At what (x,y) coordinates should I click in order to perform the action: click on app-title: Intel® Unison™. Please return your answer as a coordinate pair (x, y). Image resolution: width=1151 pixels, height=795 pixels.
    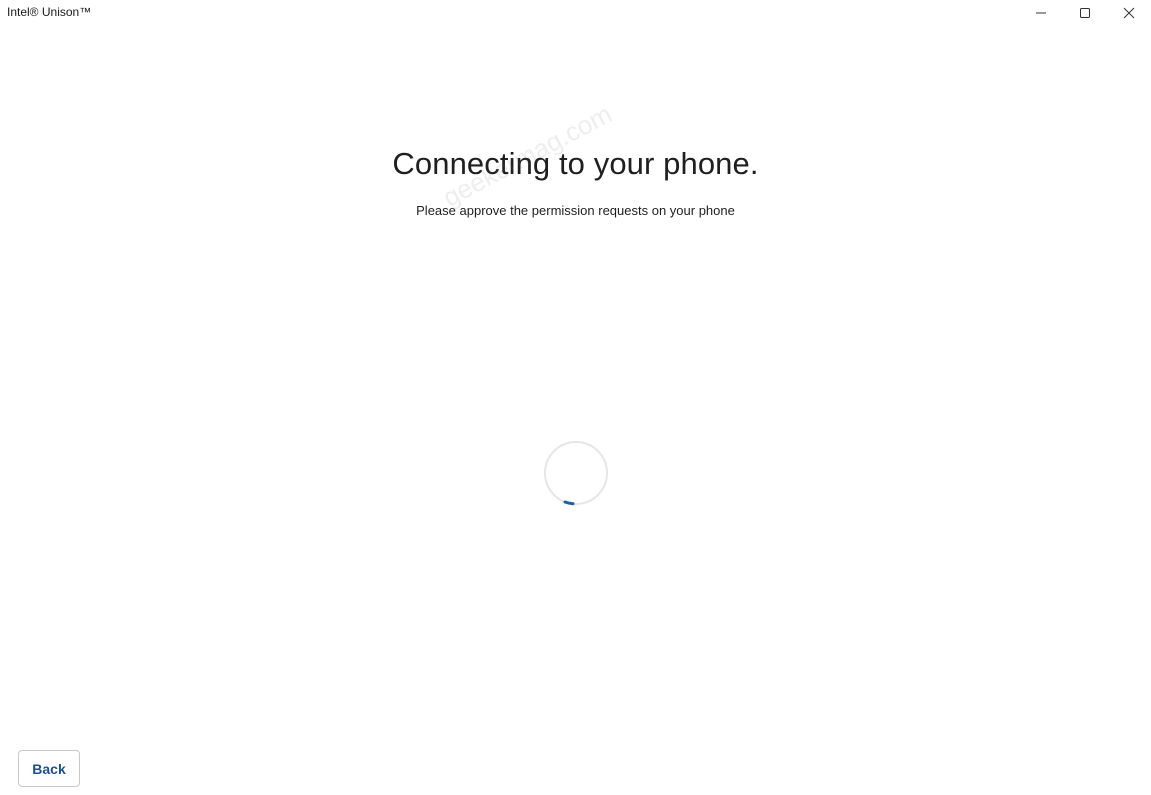
    Looking at the image, I should click on (49, 12).